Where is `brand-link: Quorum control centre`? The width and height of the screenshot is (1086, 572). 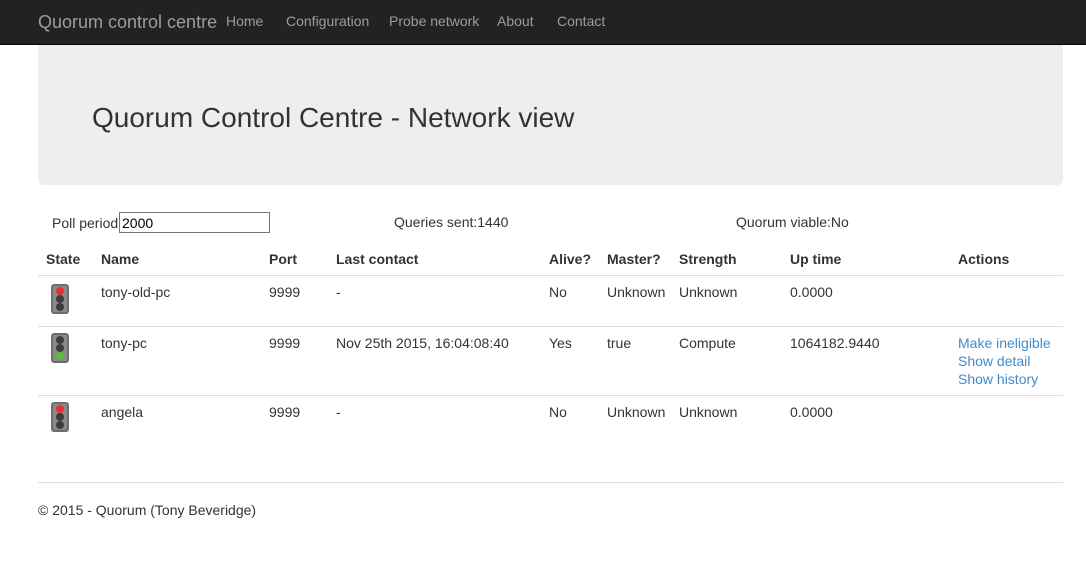
brand-link: Quorum control centre is located at coordinates (127, 22).